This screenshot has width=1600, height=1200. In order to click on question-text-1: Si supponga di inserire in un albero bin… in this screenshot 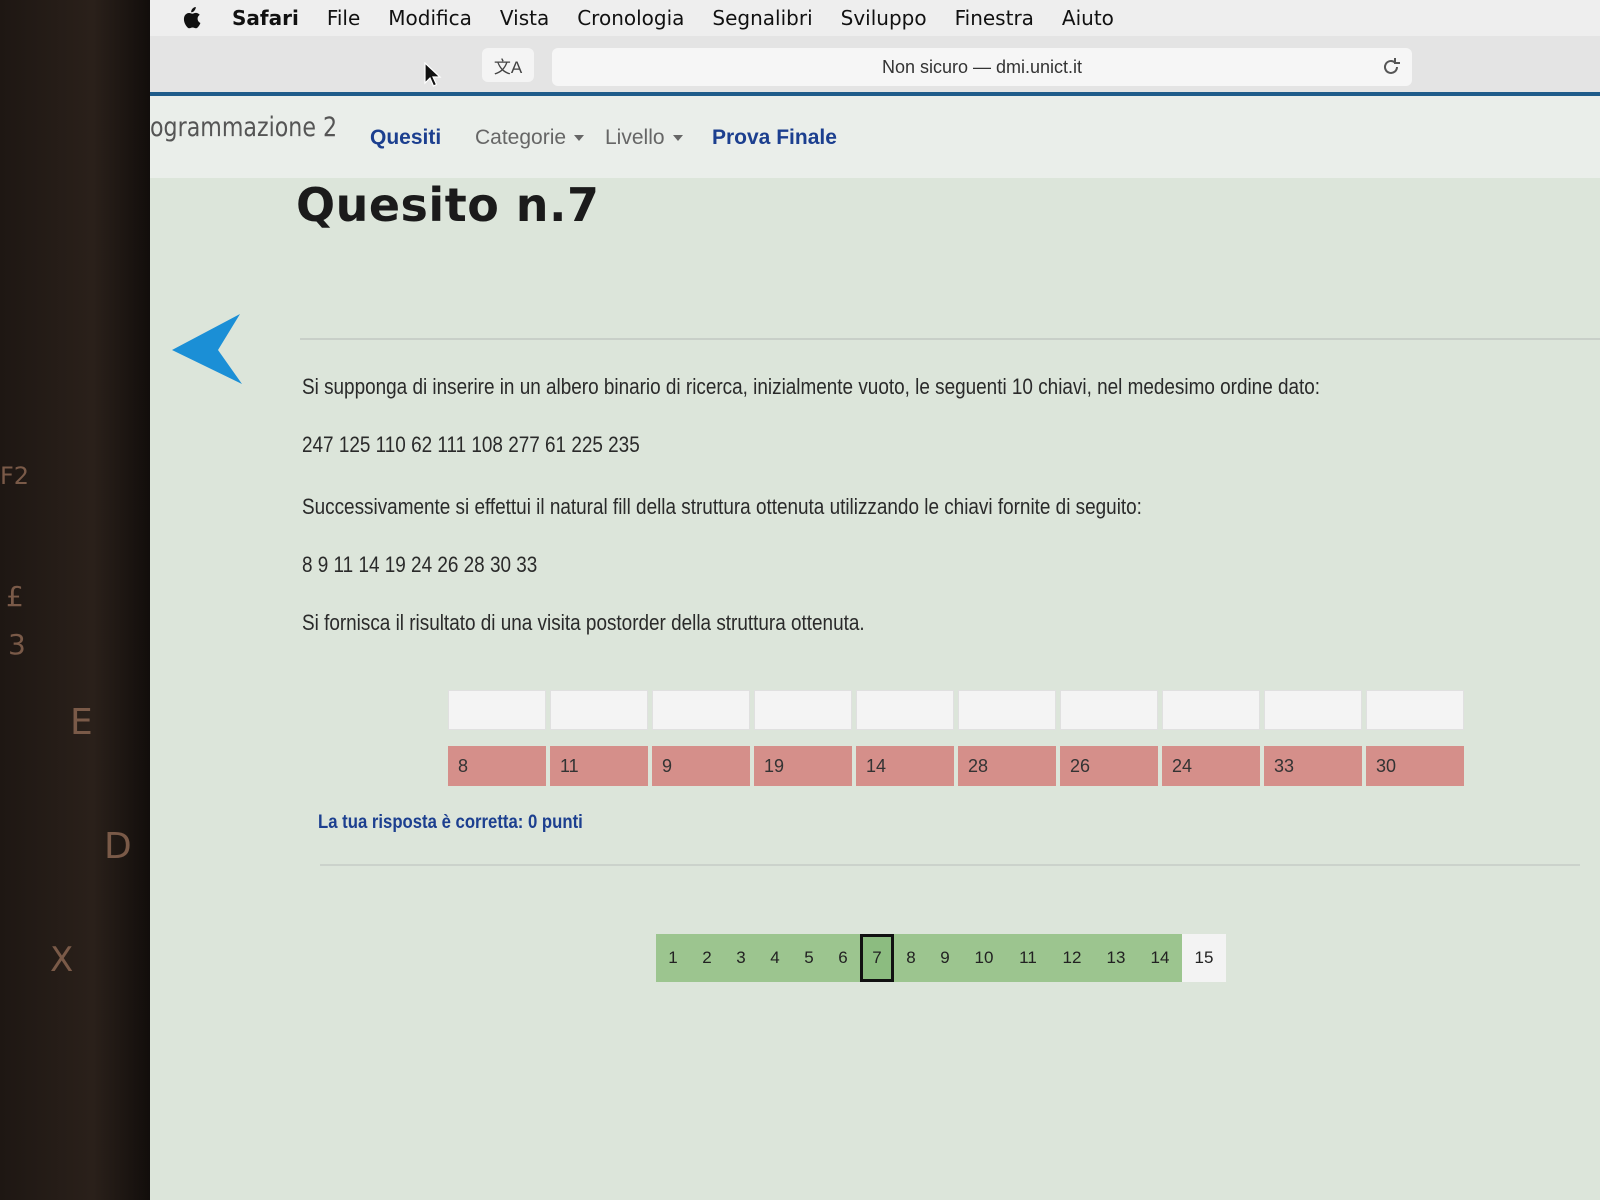, I will do `click(811, 386)`.